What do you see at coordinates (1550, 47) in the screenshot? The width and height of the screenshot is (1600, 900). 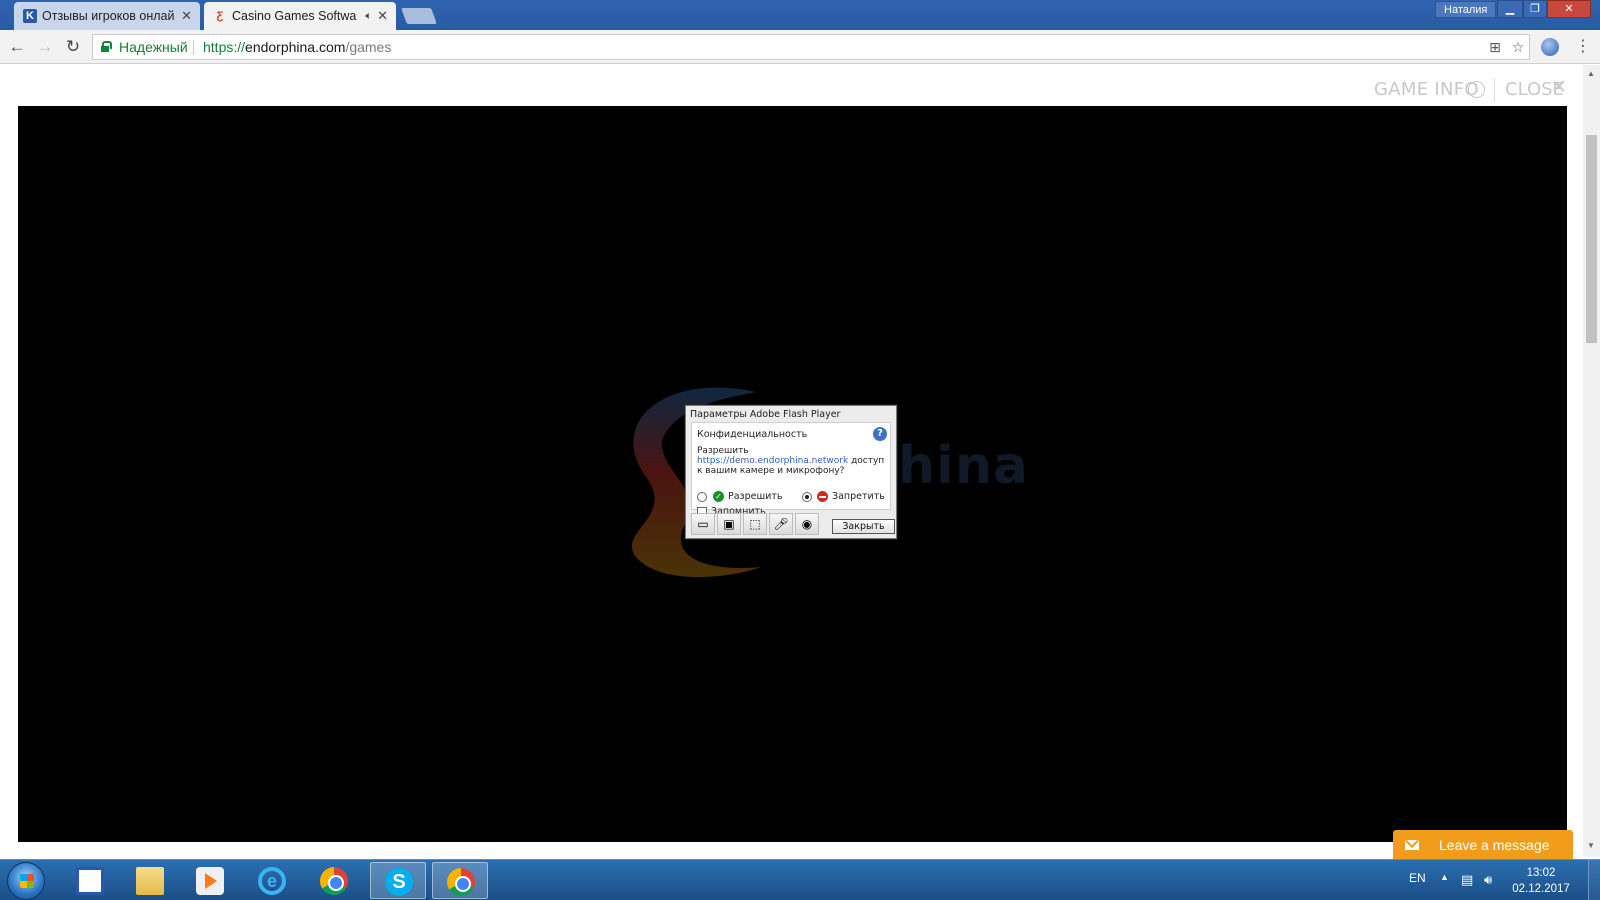 I see `extension-globe-icon` at bounding box center [1550, 47].